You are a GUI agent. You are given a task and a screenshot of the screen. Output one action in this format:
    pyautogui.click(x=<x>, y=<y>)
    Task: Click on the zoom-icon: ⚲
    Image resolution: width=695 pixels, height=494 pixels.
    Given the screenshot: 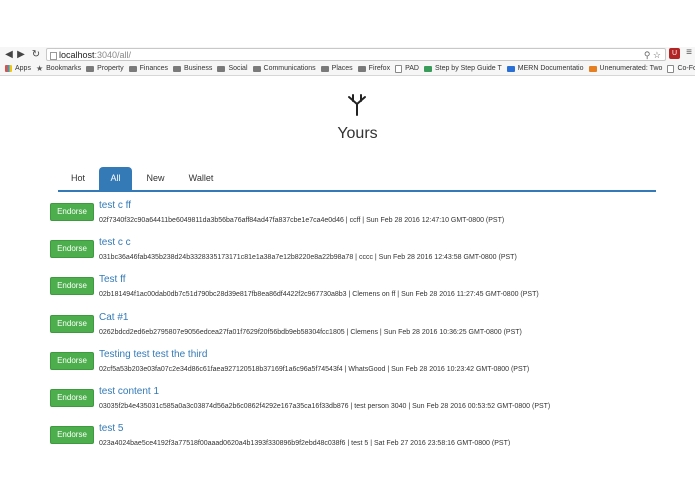 What is the action you would take?
    pyautogui.click(x=647, y=55)
    